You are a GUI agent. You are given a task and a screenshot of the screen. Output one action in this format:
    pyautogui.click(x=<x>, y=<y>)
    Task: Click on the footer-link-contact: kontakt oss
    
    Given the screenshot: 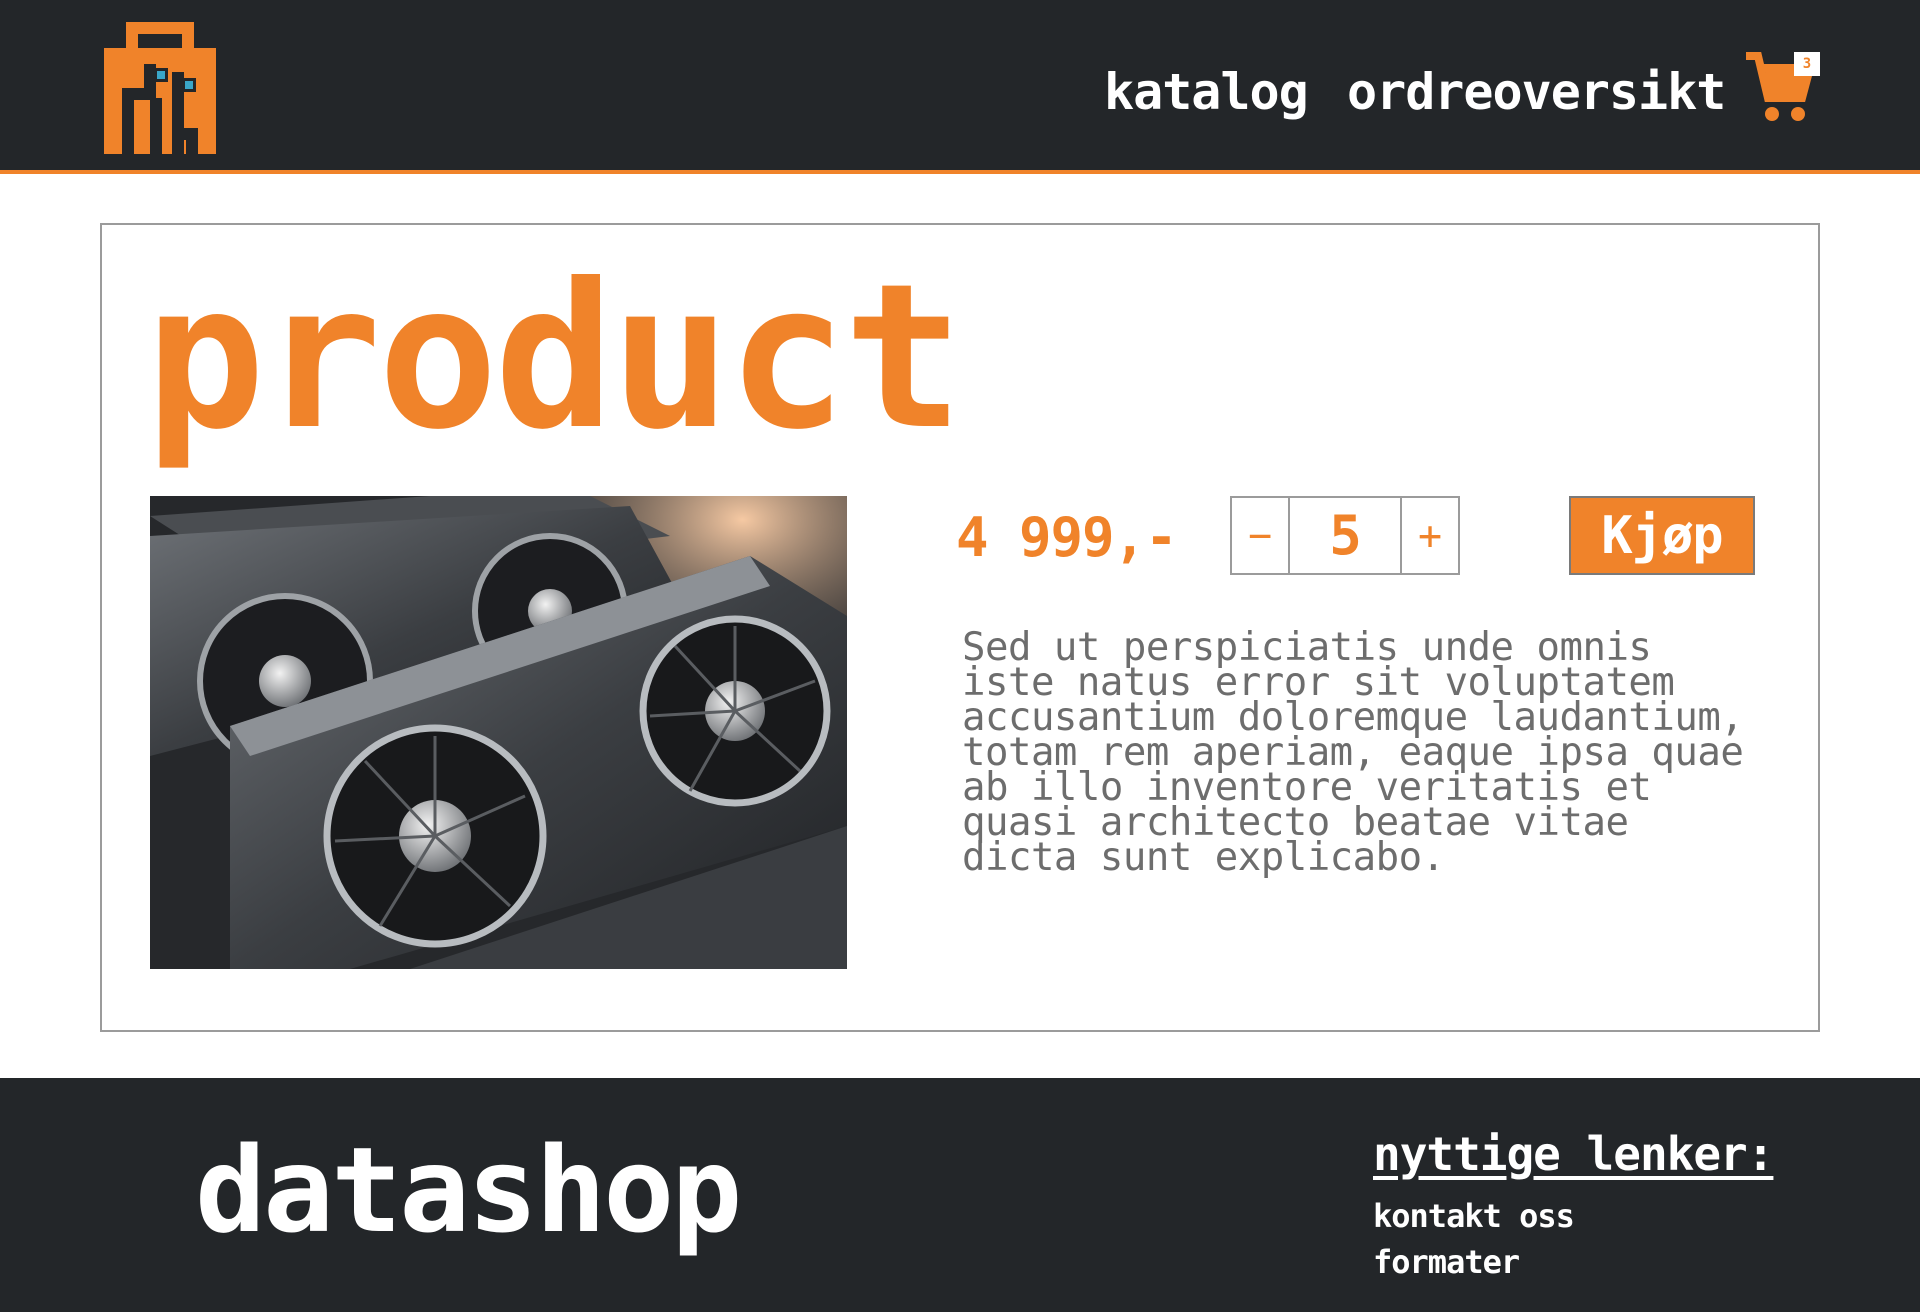 What is the action you would take?
    pyautogui.click(x=1474, y=1216)
    